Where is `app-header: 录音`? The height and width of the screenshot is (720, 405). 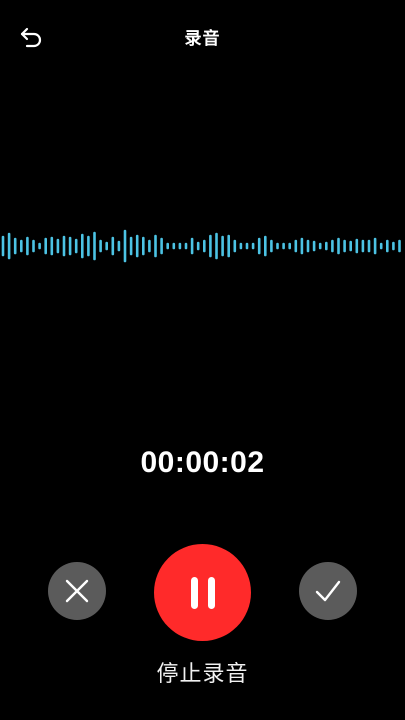 app-header: 录音 is located at coordinates (202, 36).